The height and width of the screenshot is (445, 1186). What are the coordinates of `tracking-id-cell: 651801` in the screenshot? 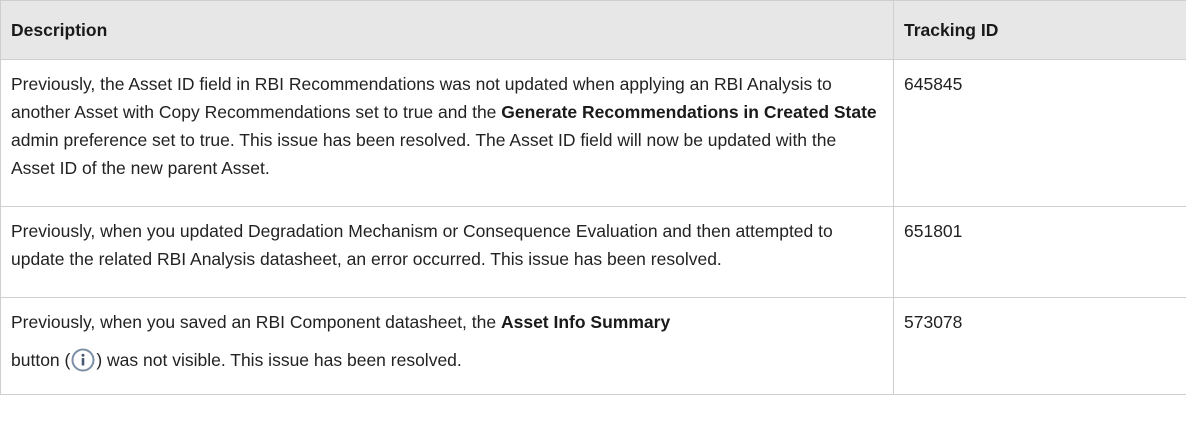 It's located at (1039, 252).